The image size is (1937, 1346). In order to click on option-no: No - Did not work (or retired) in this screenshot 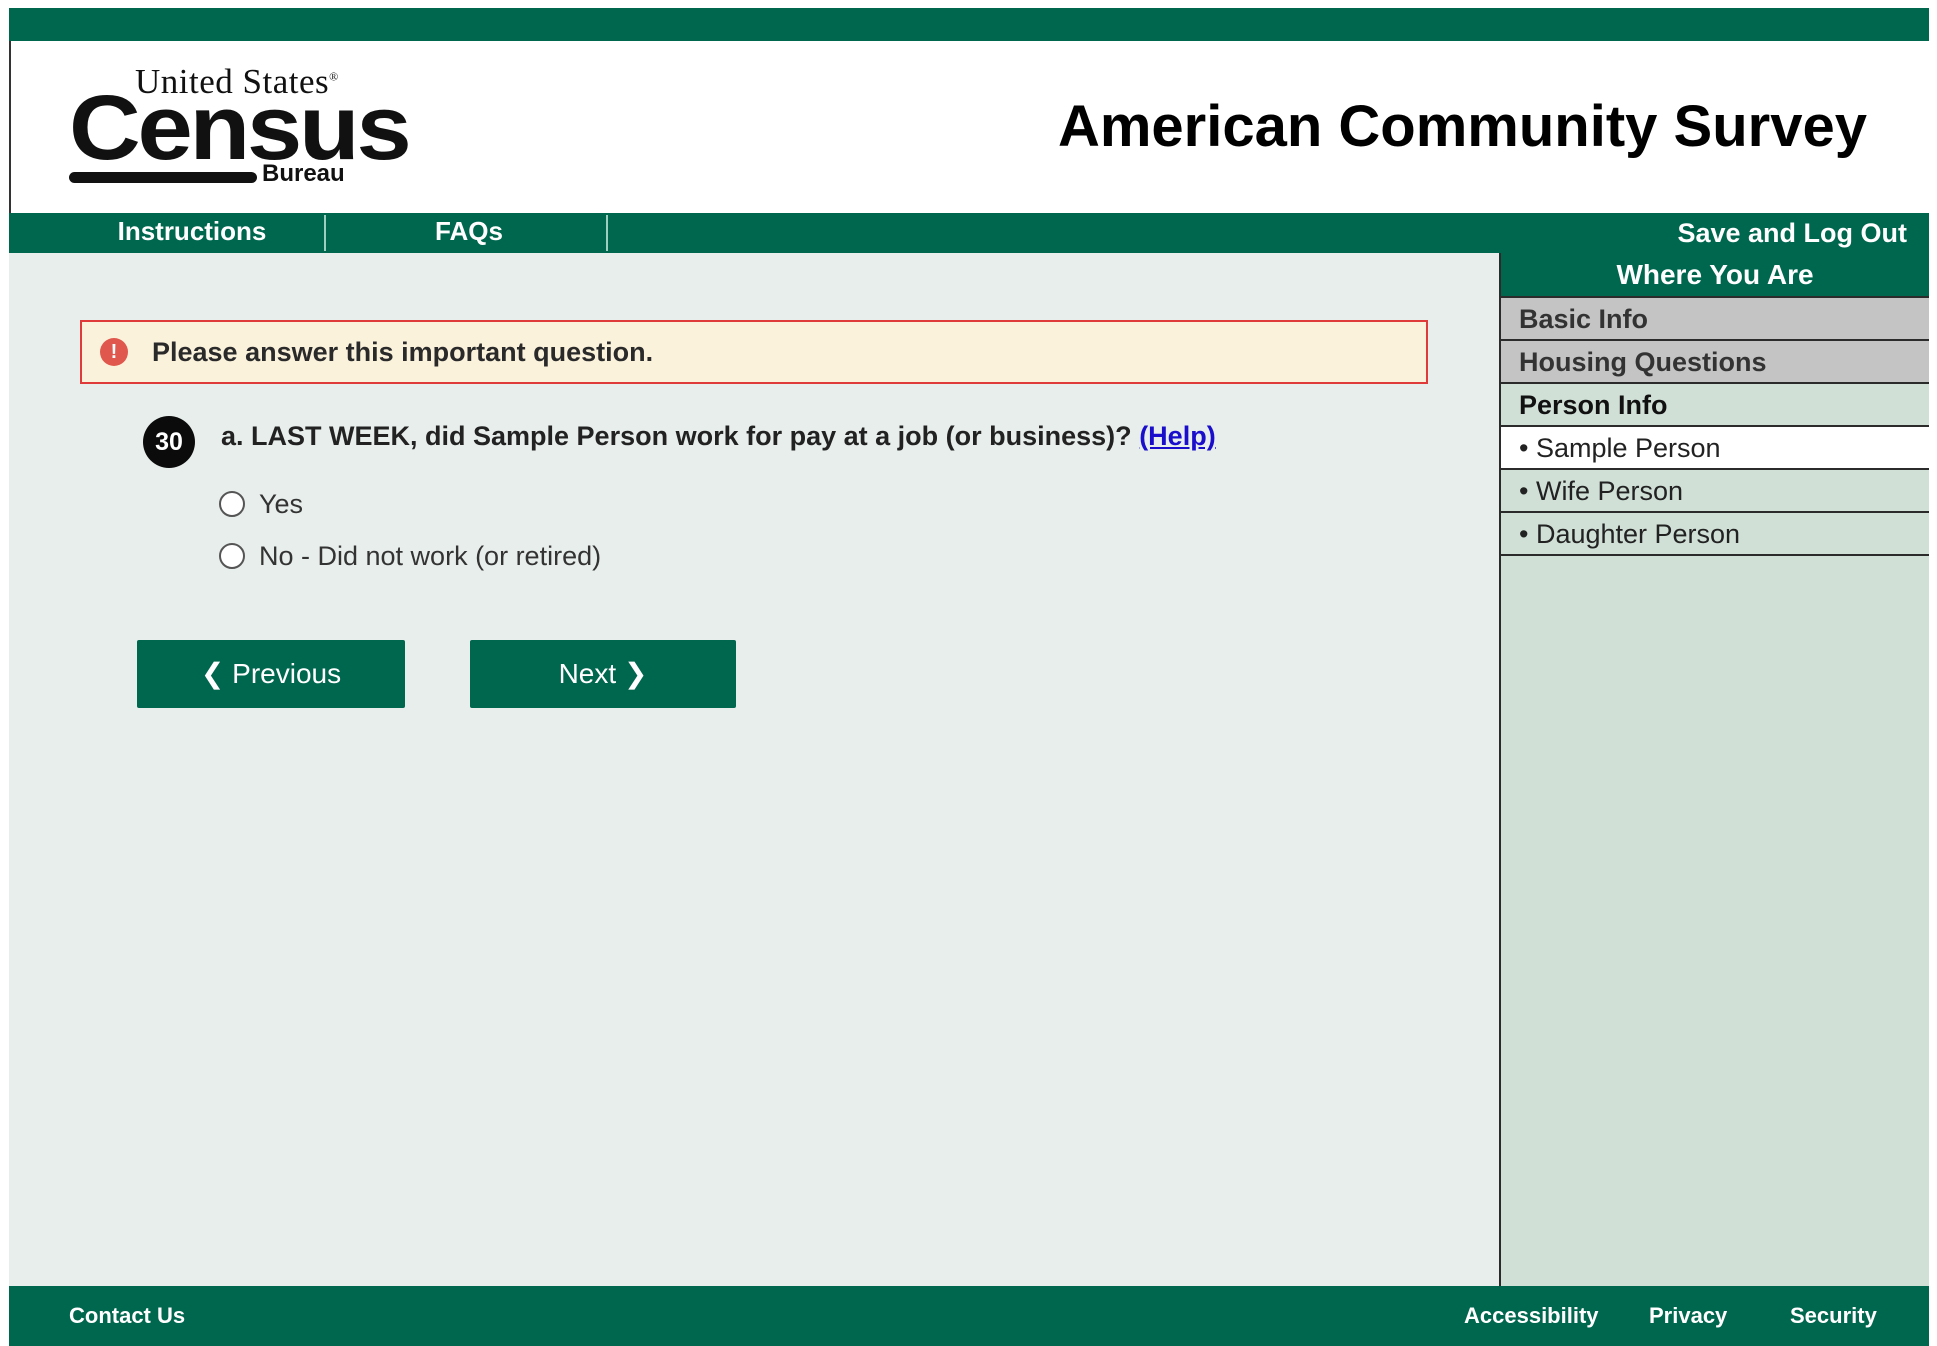, I will do `click(410, 556)`.